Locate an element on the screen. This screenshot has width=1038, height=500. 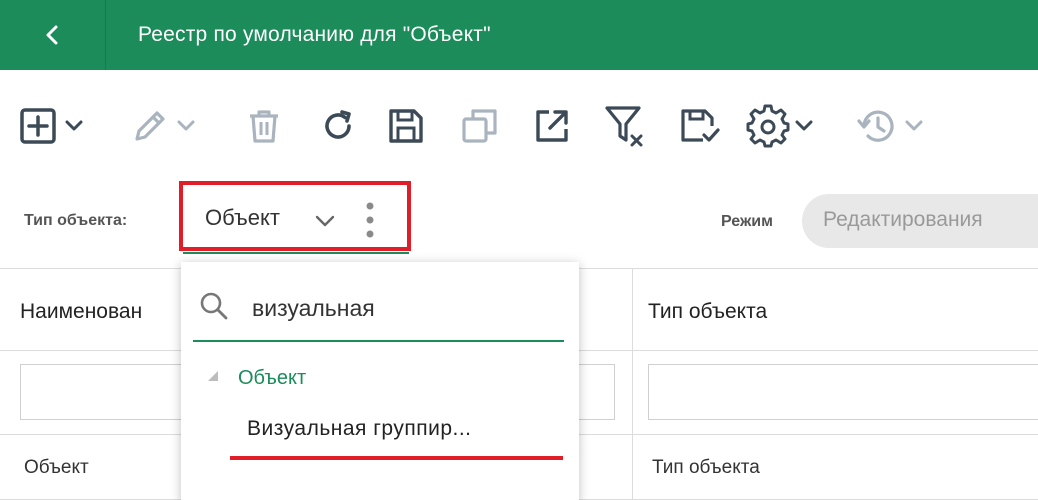
save-check-icon is located at coordinates (700, 125).